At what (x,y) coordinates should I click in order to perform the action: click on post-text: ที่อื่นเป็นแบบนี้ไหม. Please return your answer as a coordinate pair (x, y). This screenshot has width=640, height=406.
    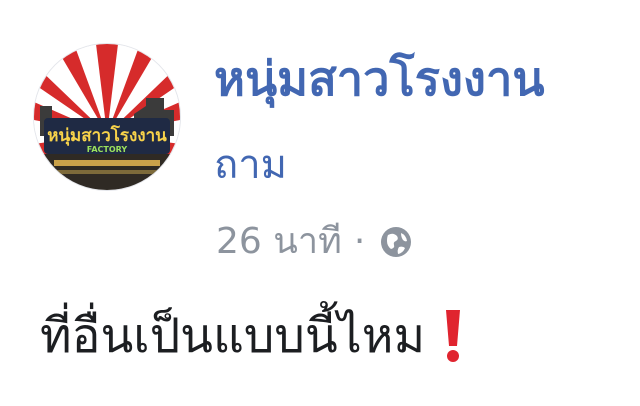
    Looking at the image, I should click on (233, 336).